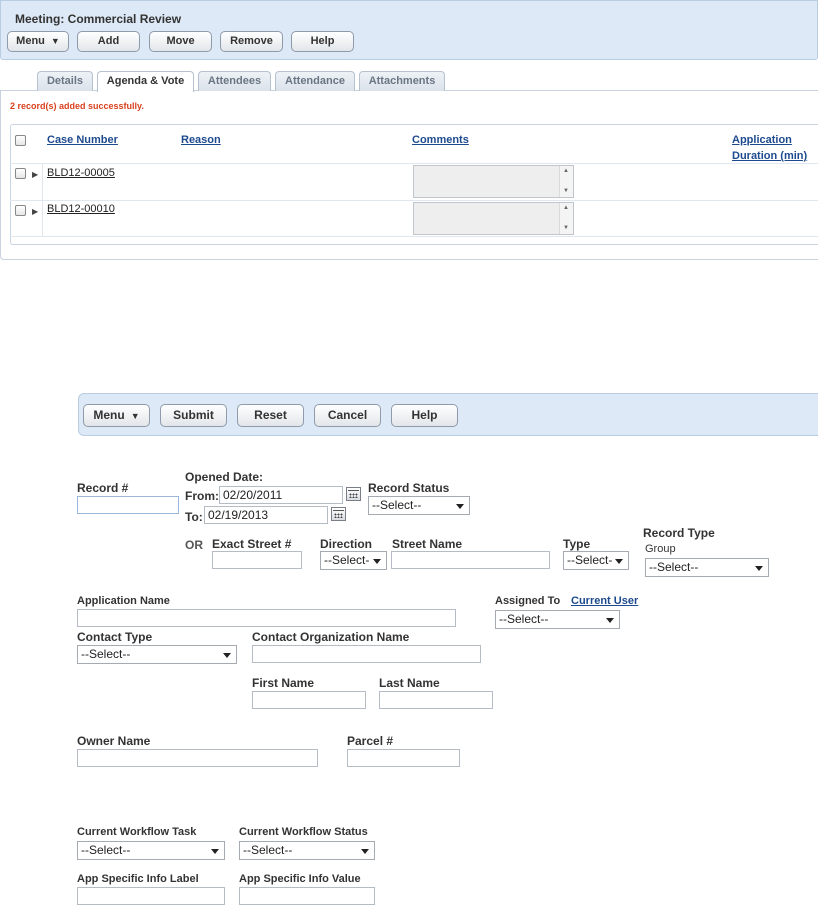 The height and width of the screenshot is (913, 818). I want to click on record-status-label: Record Status, so click(409, 488).